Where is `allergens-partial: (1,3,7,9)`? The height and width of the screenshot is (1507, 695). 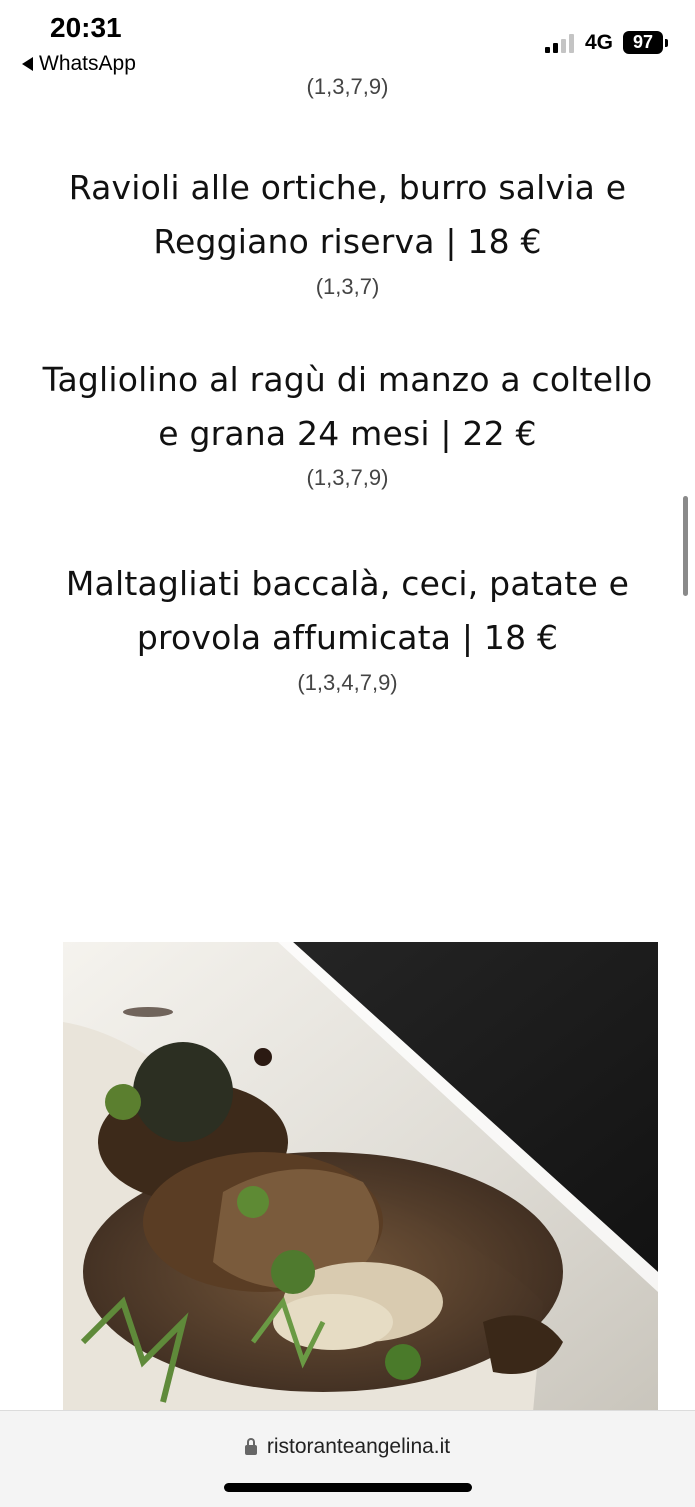
allergens-partial: (1,3,7,9) is located at coordinates (347, 86).